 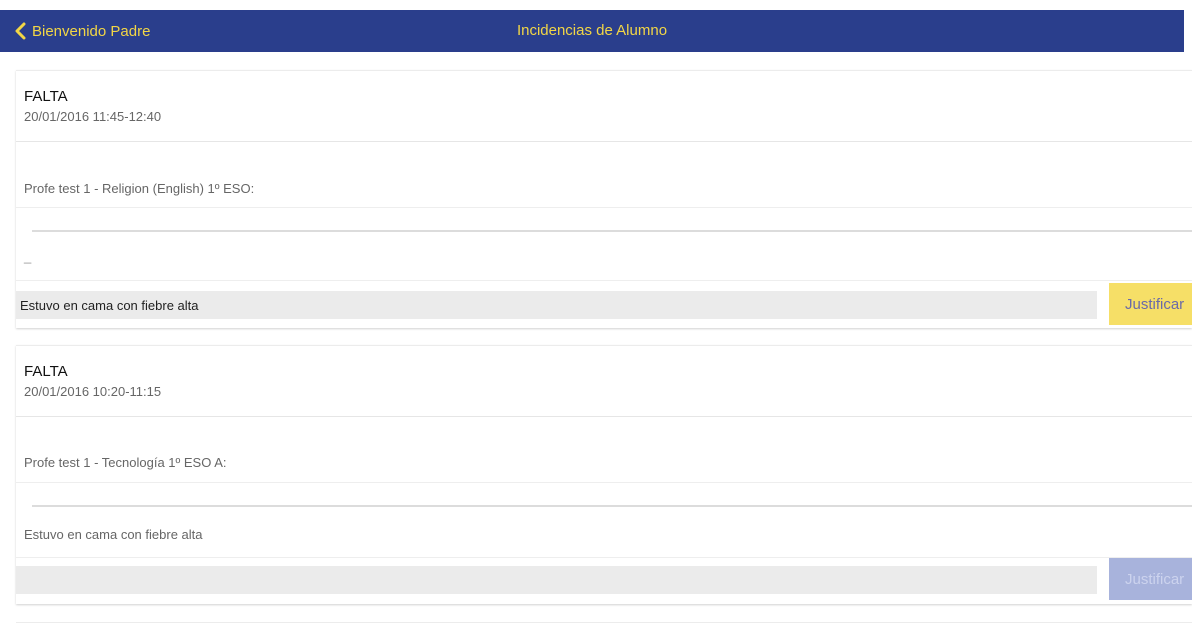 What do you see at coordinates (28, 256) in the screenshot?
I see `incident-comment: _` at bounding box center [28, 256].